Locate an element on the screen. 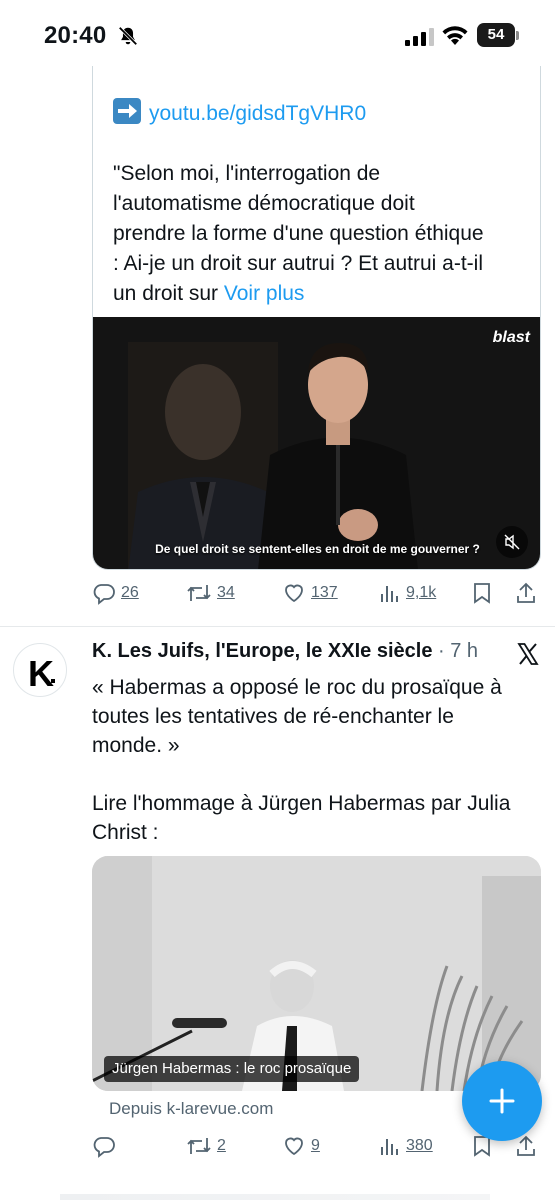  status-bar: 20:40 54 is located at coordinates (277, 33).